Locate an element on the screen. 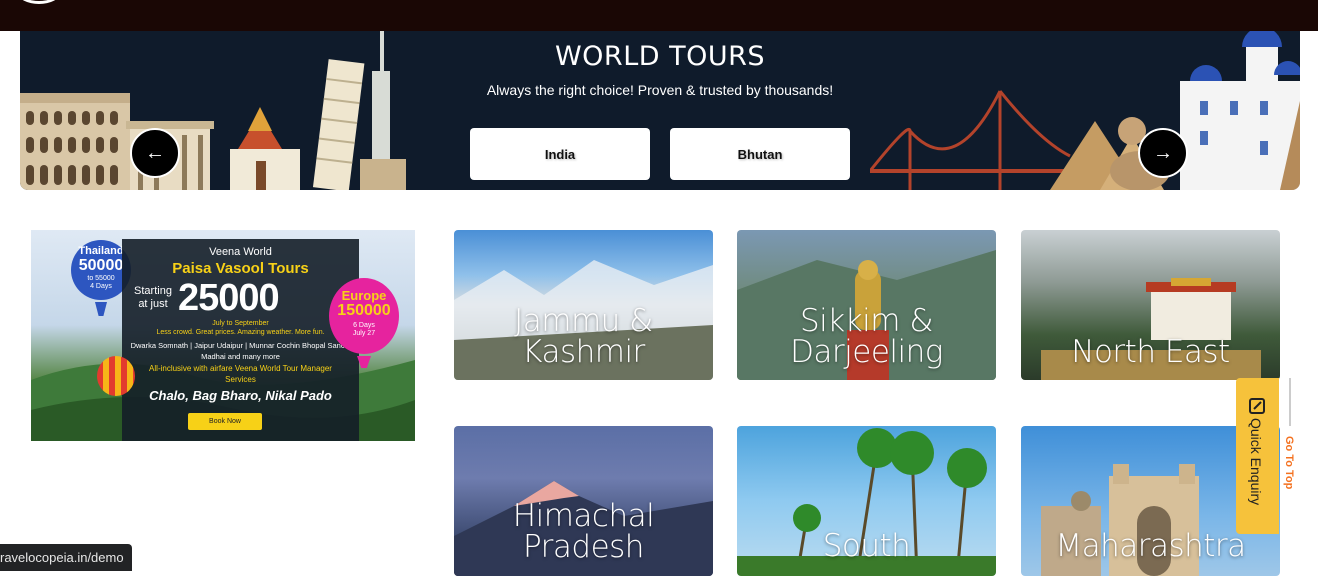 The image size is (1318, 576). landmarks-right-illustration is located at coordinates (1085, 110).